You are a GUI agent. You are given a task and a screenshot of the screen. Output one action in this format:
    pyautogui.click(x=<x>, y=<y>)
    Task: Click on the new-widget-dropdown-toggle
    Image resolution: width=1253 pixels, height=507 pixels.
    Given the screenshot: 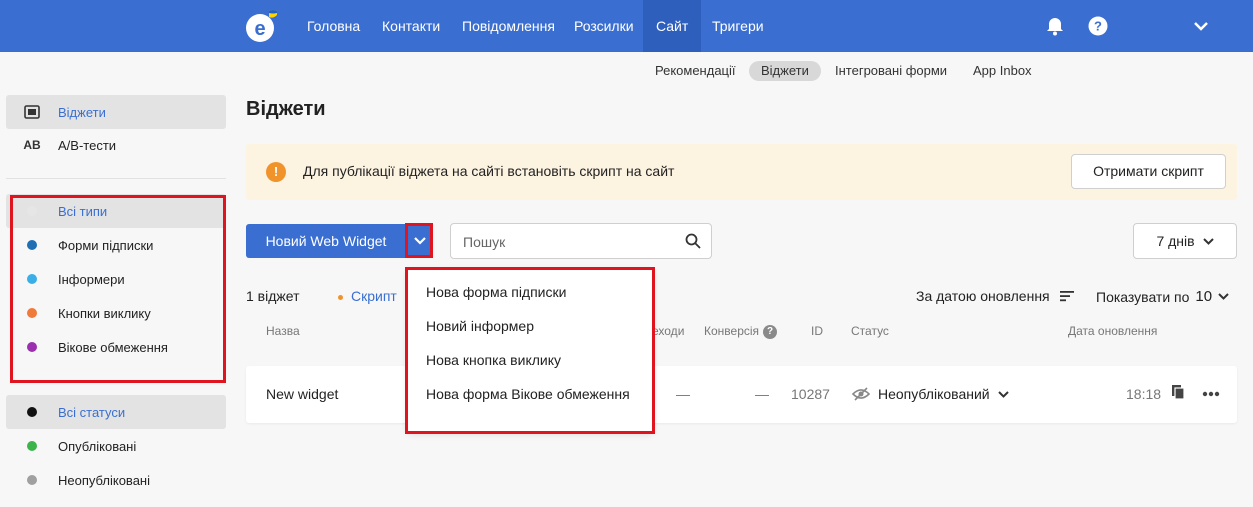 What is the action you would take?
    pyautogui.click(x=419, y=241)
    